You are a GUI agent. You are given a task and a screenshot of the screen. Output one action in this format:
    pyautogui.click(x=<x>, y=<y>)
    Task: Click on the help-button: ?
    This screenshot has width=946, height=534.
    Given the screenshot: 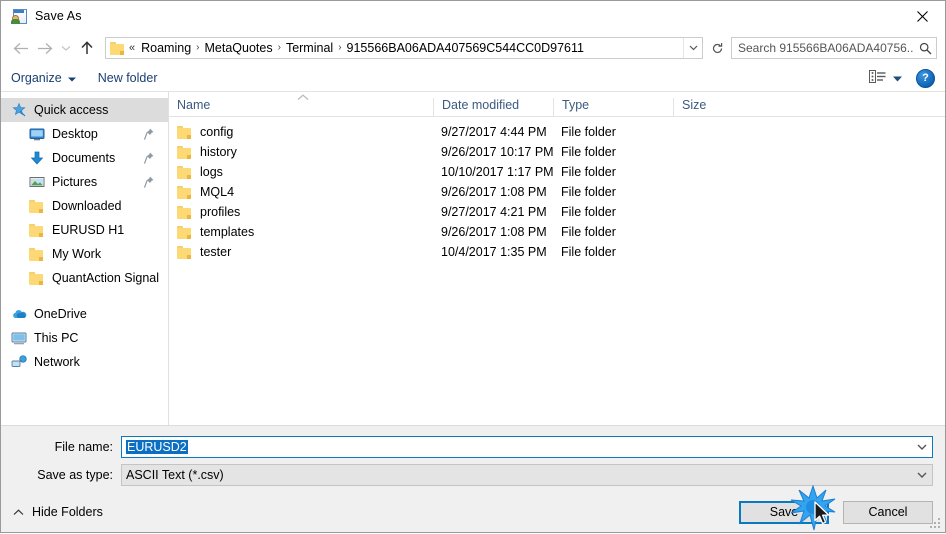 What is the action you would take?
    pyautogui.click(x=925, y=78)
    